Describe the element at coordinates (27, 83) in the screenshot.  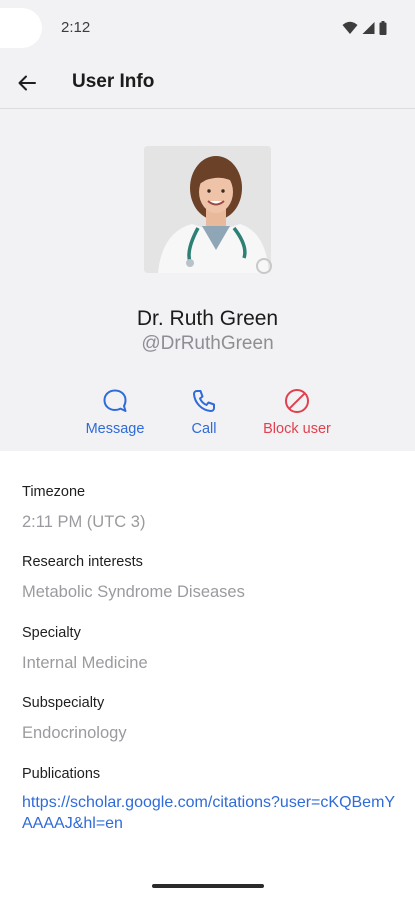
I see `back-arrow-icon` at that location.